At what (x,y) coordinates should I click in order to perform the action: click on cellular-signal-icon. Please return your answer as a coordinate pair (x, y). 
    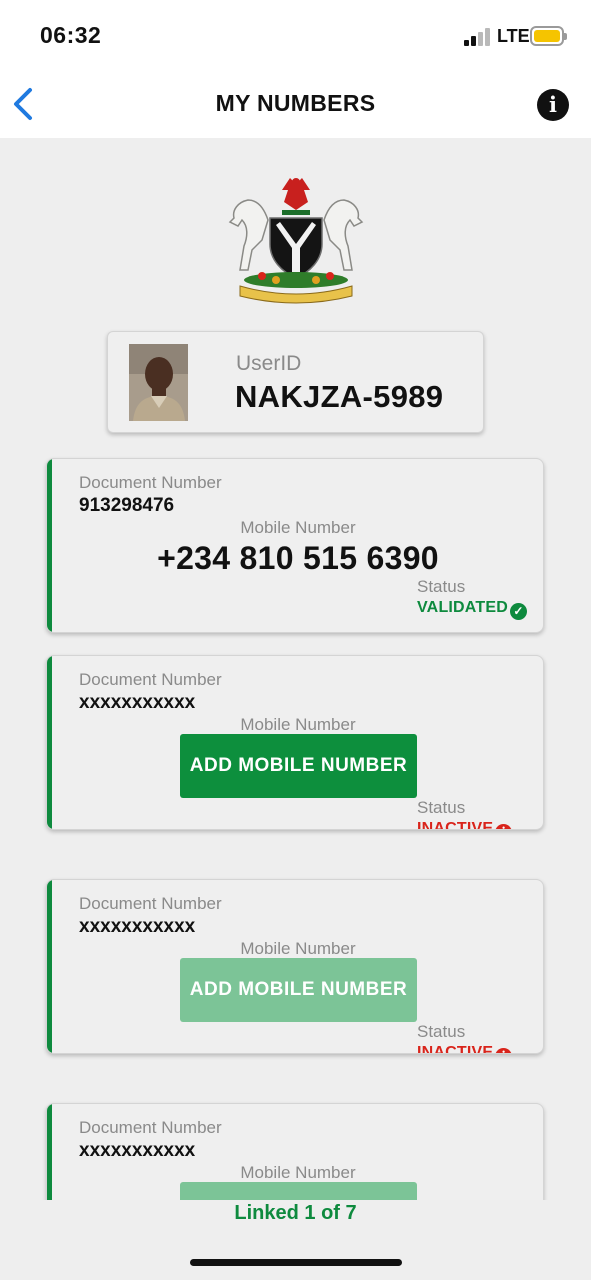
    Looking at the image, I should click on (478, 37).